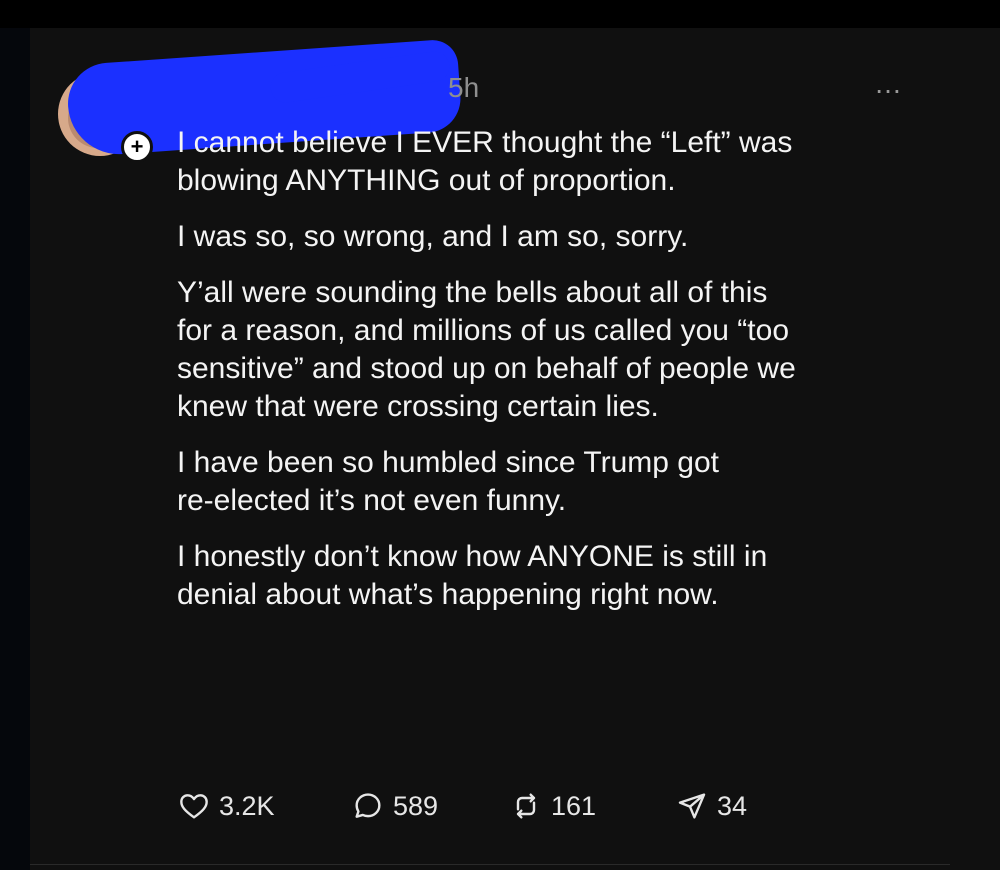 This screenshot has height=870, width=1000. Describe the element at coordinates (692, 806) in the screenshot. I see `send-icon` at that location.